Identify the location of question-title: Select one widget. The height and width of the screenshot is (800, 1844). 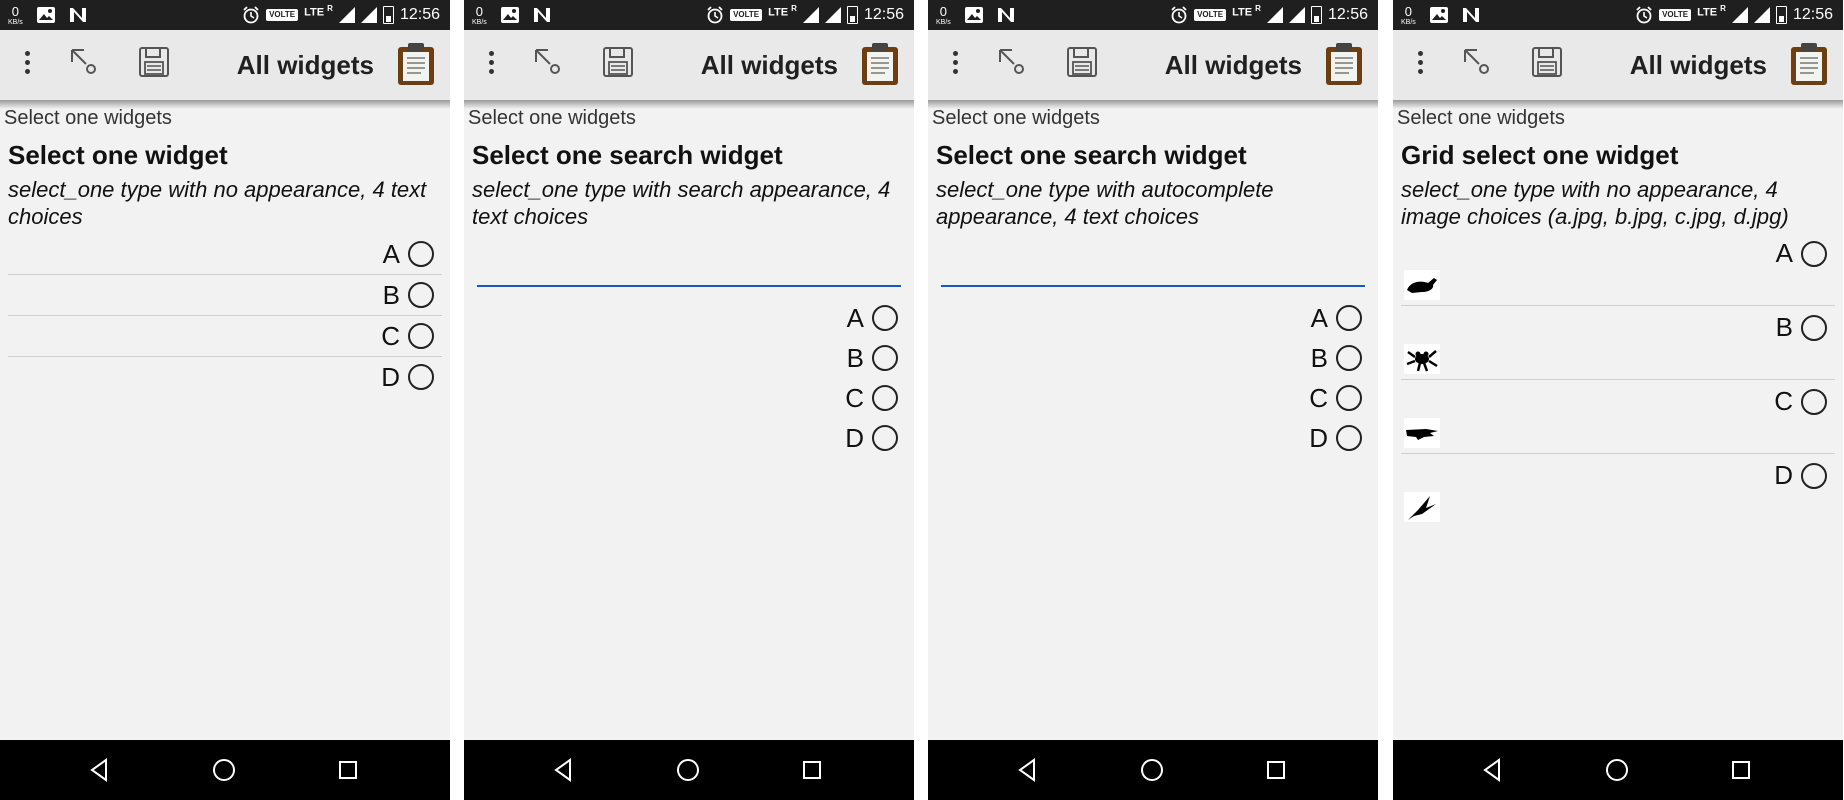
(118, 155).